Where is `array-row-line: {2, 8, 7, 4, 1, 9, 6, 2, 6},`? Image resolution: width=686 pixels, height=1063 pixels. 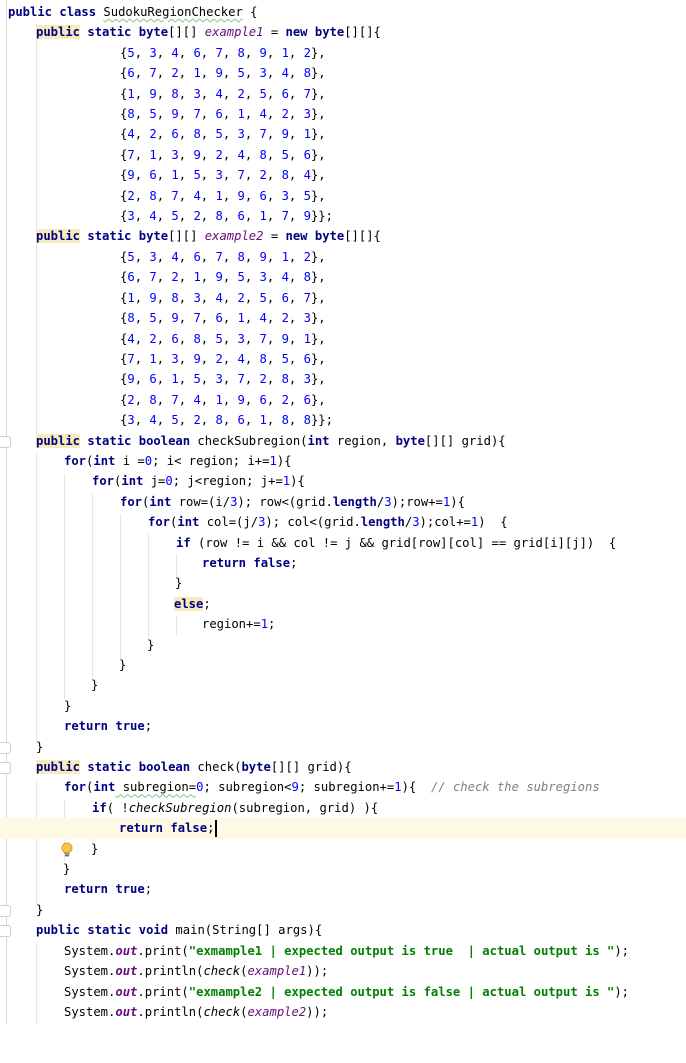
array-row-line: {2, 8, 7, 4, 1, 9, 6, 2, 6}, is located at coordinates (343, 400).